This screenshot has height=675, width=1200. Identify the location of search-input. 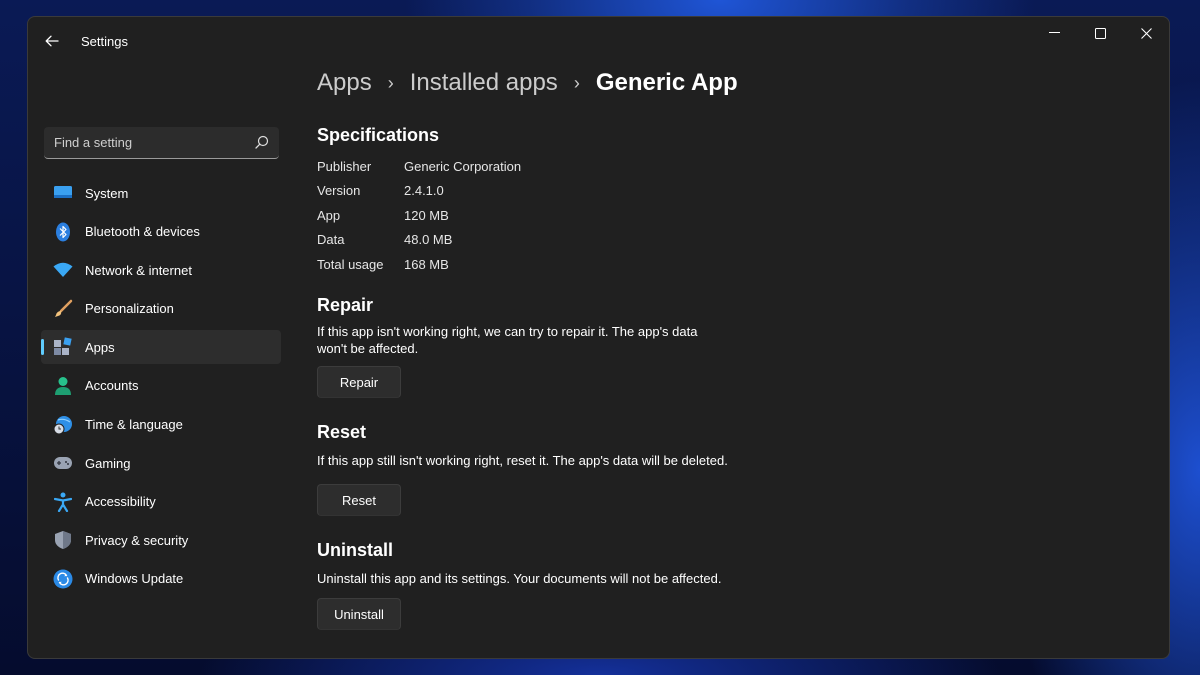
(144, 142).